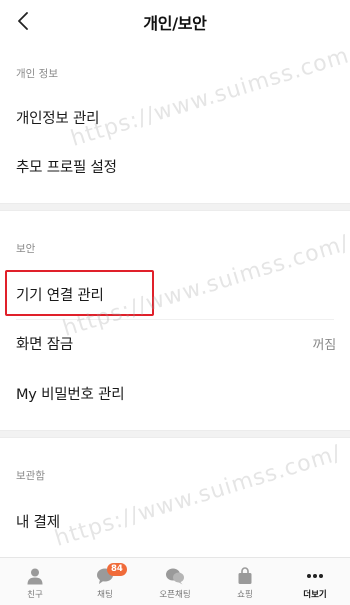 The width and height of the screenshot is (350, 605). I want to click on tab-shopping: 쇼핑, so click(245, 581).